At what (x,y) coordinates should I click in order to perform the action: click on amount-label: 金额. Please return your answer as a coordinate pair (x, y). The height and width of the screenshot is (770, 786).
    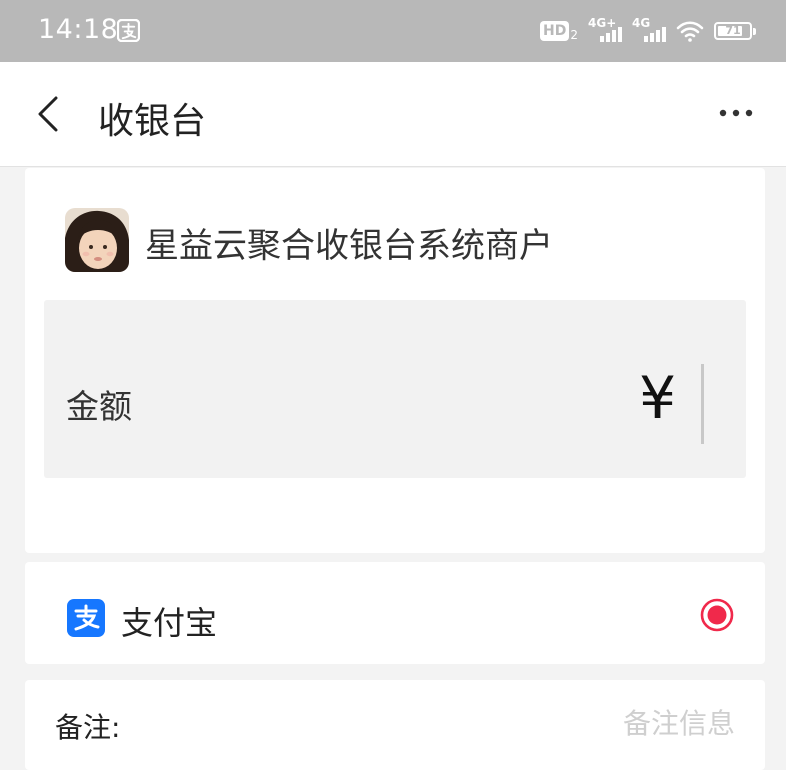
    Looking at the image, I should click on (99, 406).